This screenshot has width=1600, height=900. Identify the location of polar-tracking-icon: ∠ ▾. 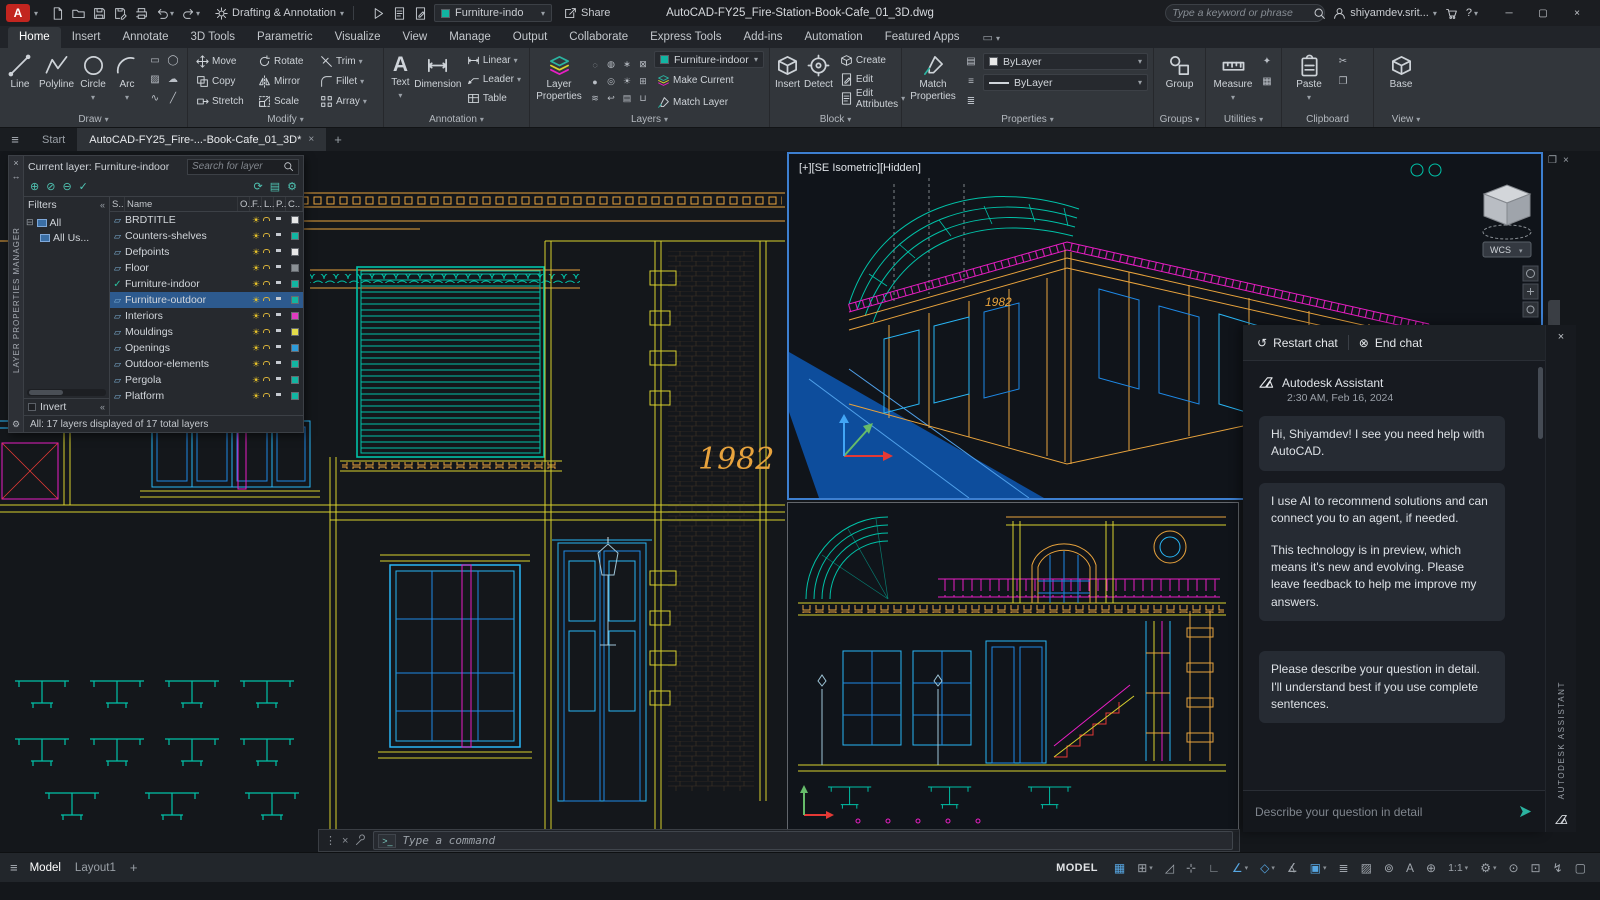
(1240, 868).